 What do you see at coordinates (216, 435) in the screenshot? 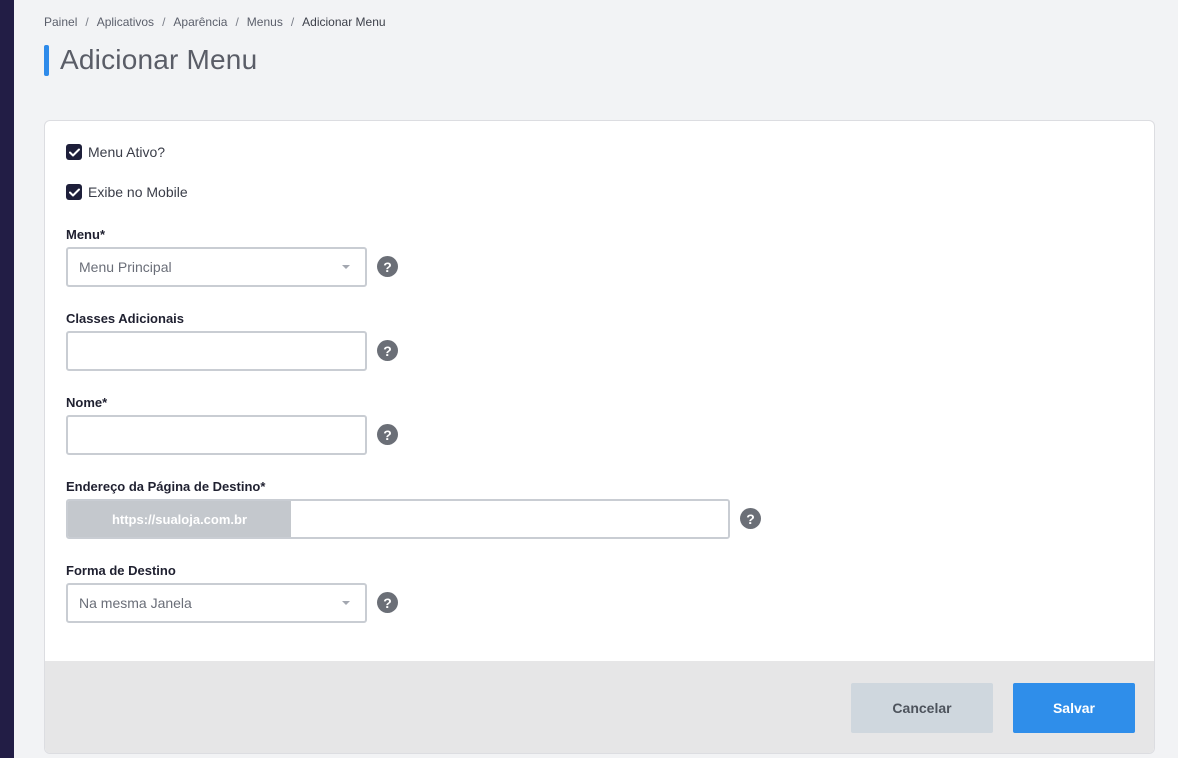
I see `nome-input` at bounding box center [216, 435].